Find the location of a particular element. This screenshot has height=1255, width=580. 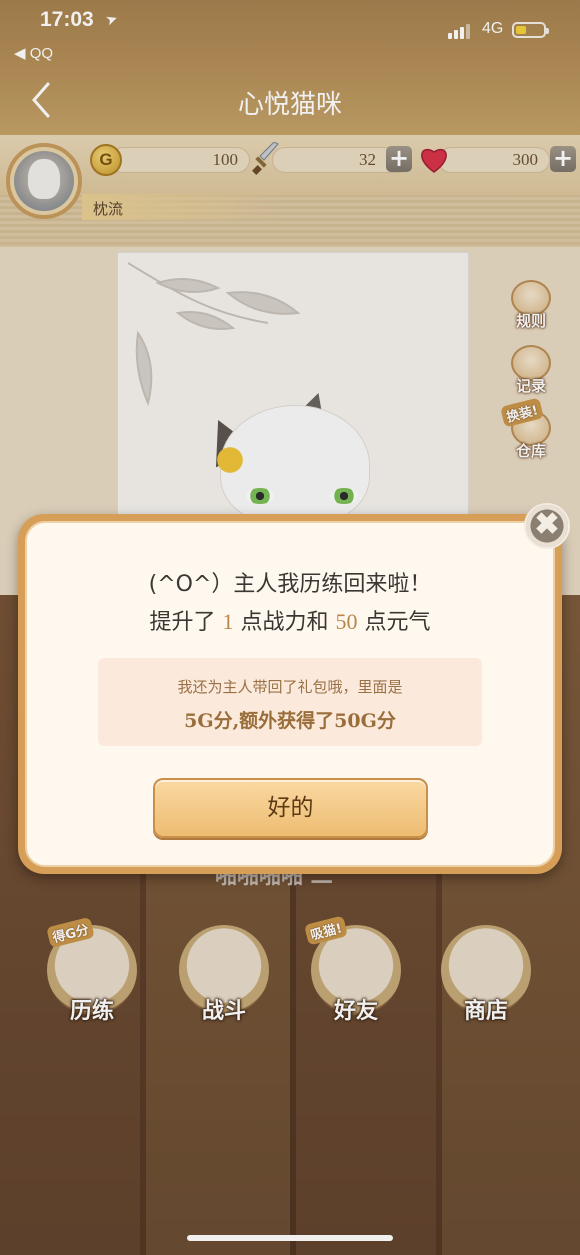

gift-text: 我还为主人带回了礼包哦，里面是 is located at coordinates (290, 687).